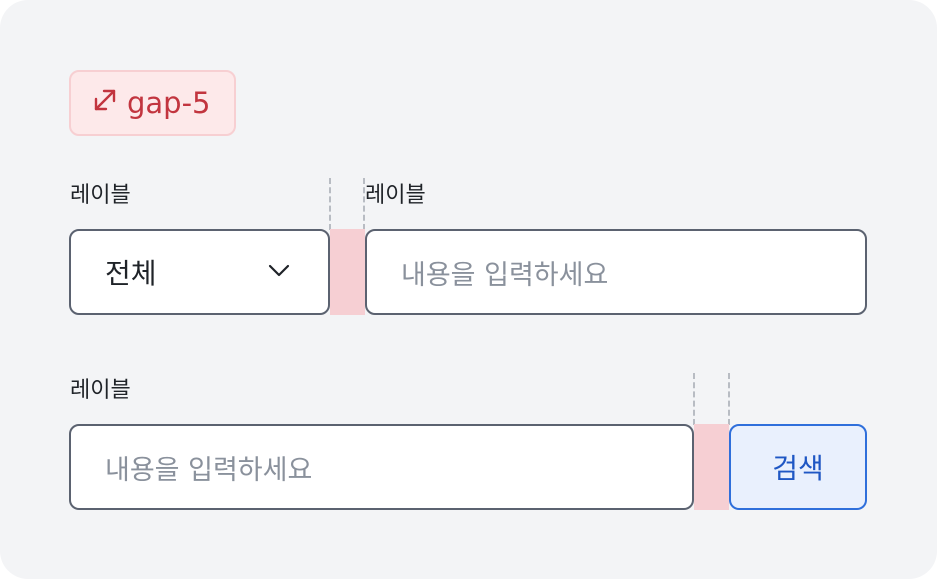  Describe the element at coordinates (100, 390) in the screenshot. I see `input-label-row2: 레이블` at that location.